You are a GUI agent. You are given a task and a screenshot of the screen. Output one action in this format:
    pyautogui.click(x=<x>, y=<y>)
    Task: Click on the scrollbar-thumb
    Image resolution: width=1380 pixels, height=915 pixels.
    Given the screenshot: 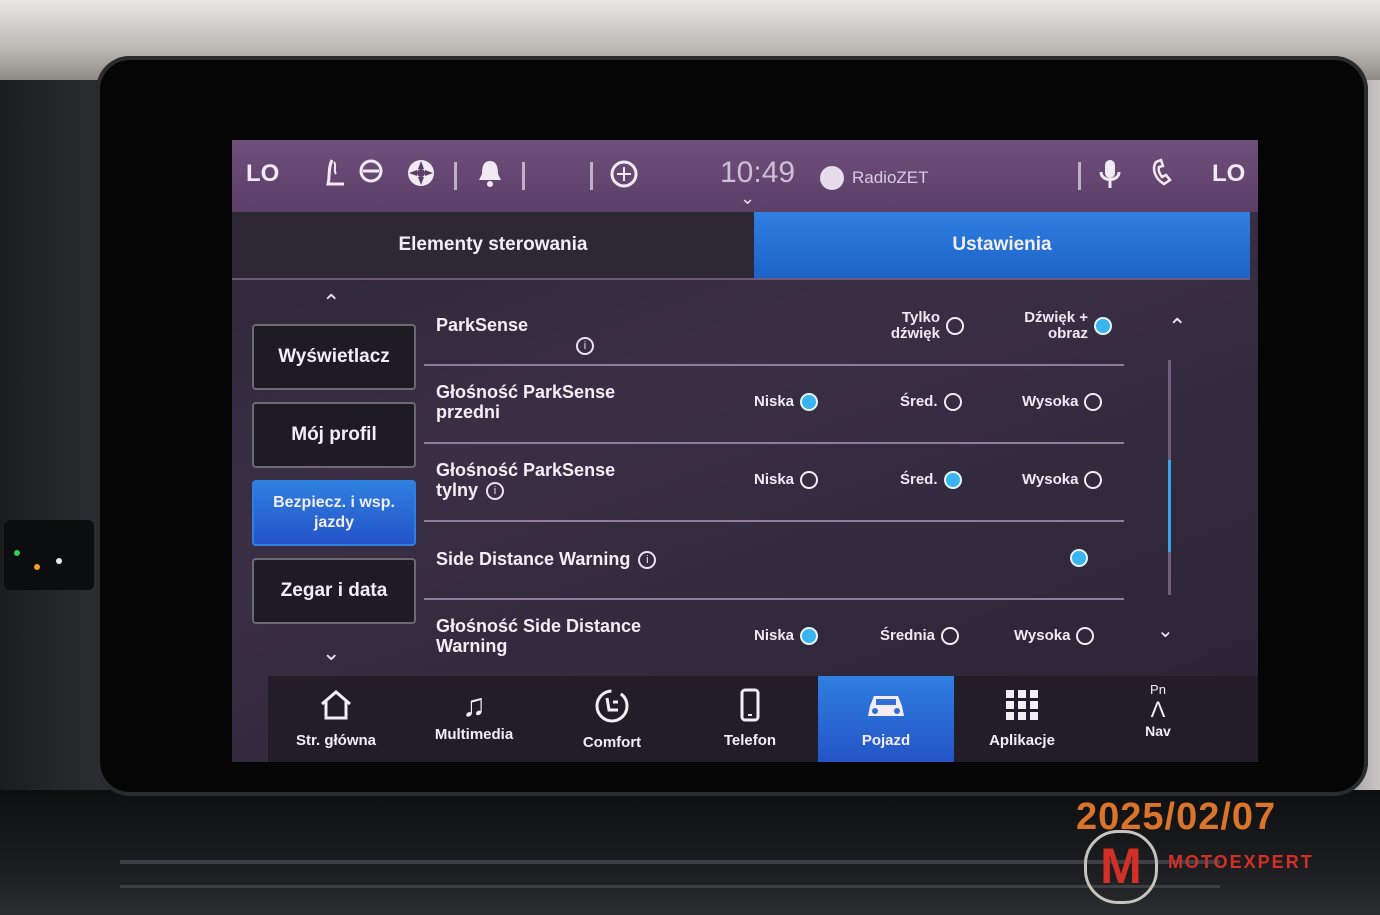 What is the action you would take?
    pyautogui.click(x=1169, y=506)
    